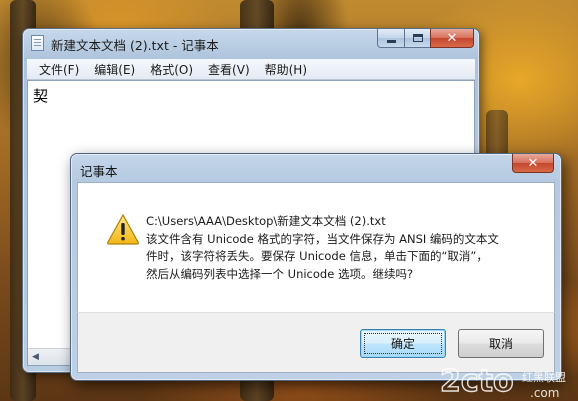 Image resolution: width=578 pixels, height=401 pixels. I want to click on close-button: ✕, so click(452, 38).